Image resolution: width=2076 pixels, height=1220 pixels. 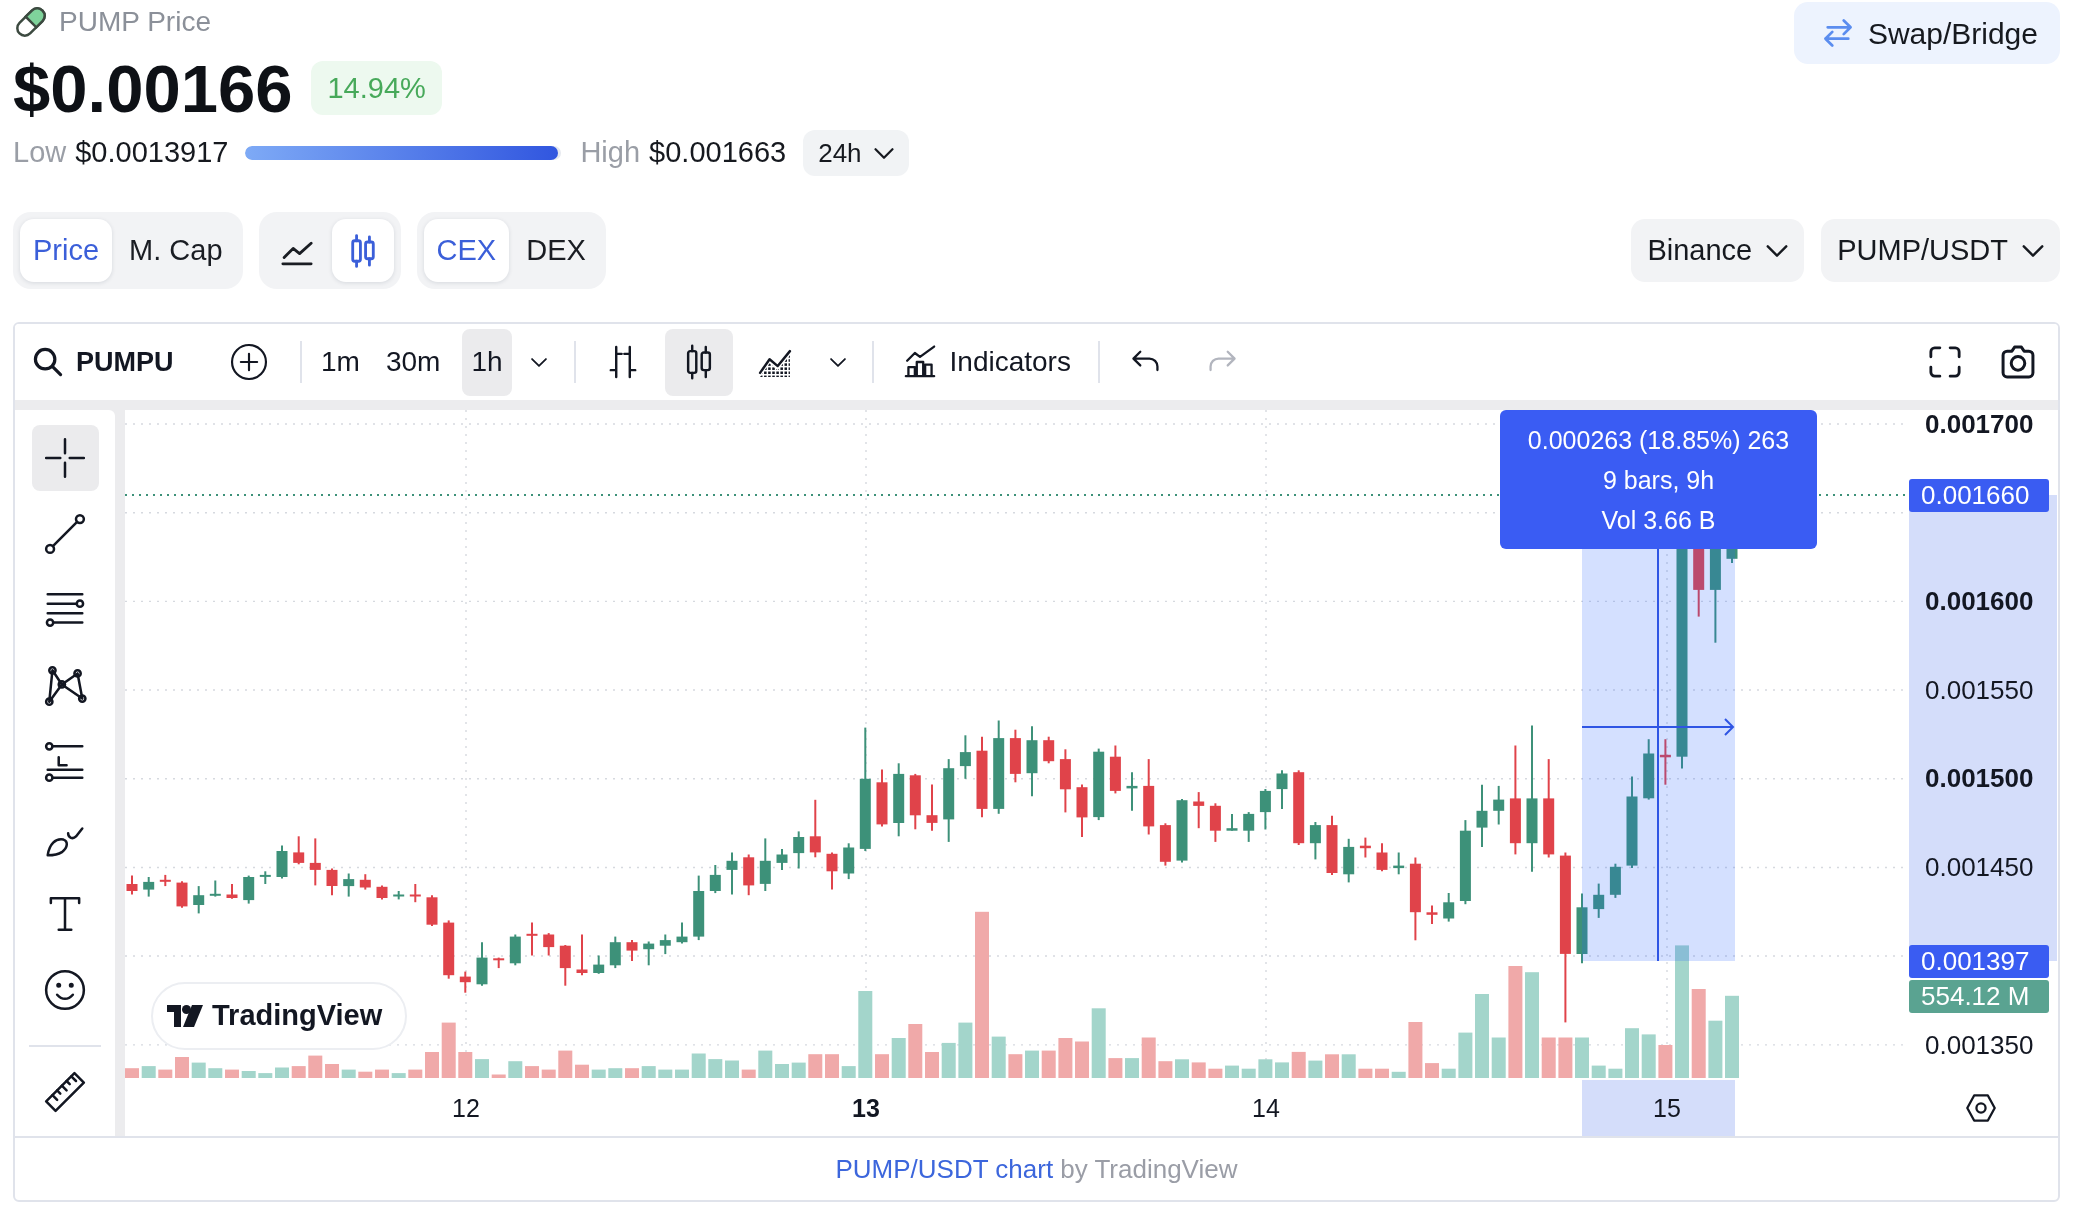 What do you see at coordinates (1266, 1108) in the screenshot?
I see `time-label: 14` at bounding box center [1266, 1108].